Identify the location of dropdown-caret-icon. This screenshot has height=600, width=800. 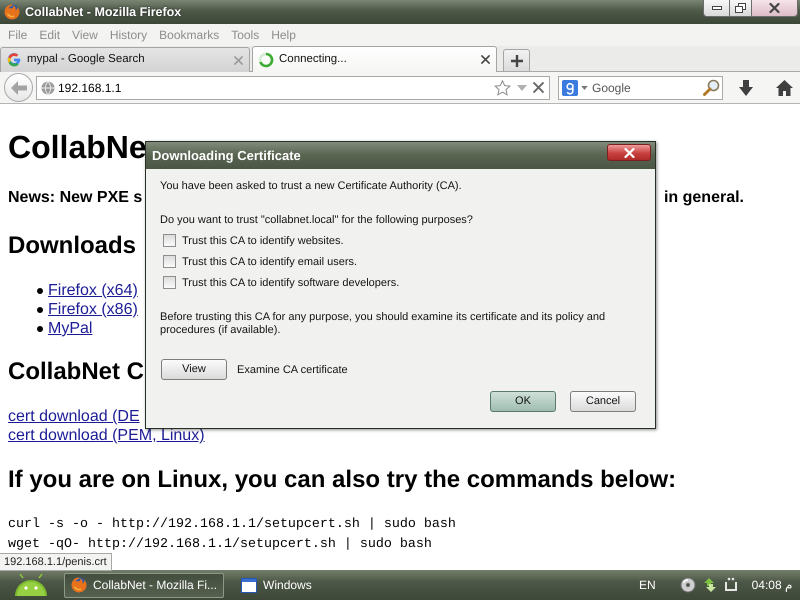
(584, 88).